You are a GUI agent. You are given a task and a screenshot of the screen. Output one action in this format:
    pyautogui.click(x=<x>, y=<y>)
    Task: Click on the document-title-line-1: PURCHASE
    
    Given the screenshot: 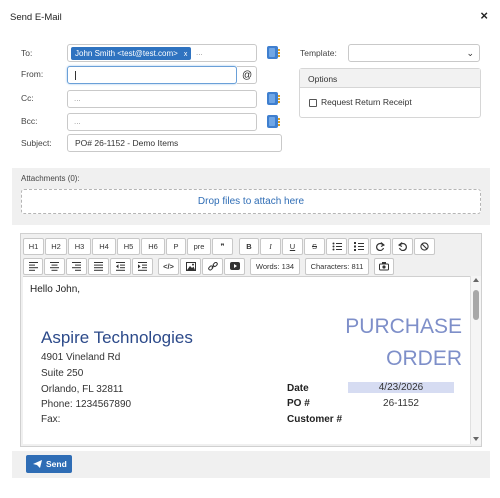 What is the action you would take?
    pyautogui.click(x=403, y=326)
    